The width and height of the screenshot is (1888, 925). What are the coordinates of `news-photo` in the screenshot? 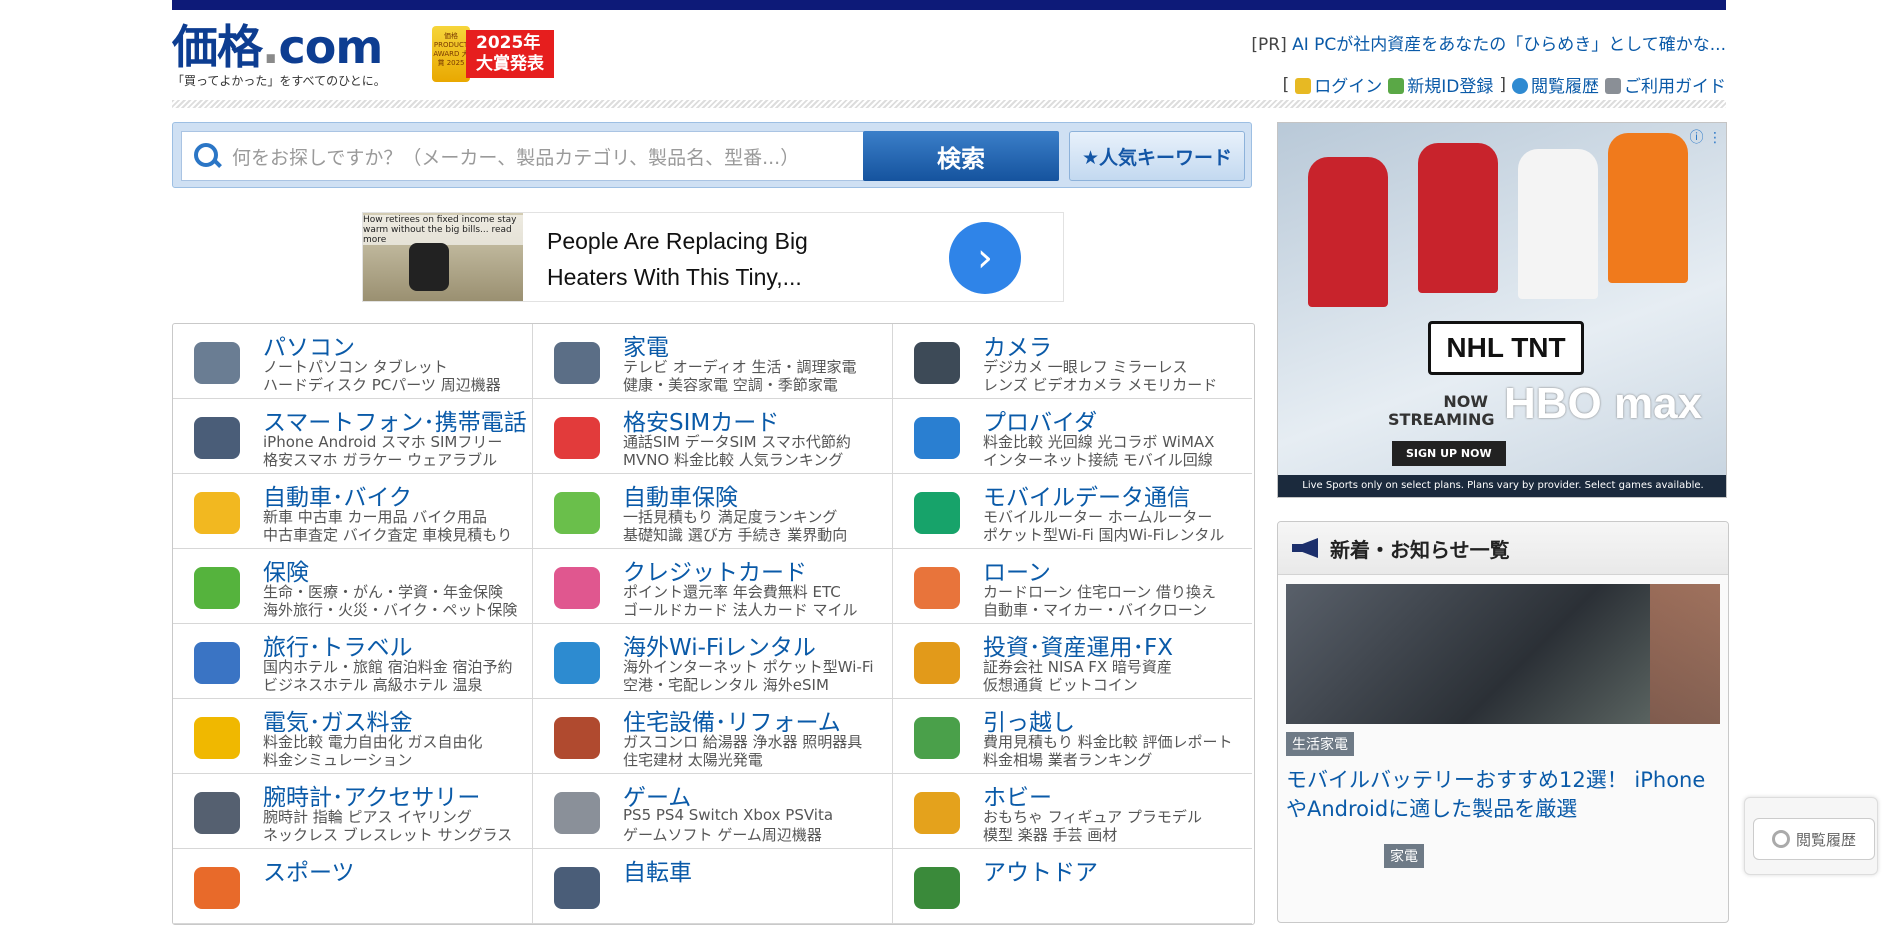 It's located at (1503, 654).